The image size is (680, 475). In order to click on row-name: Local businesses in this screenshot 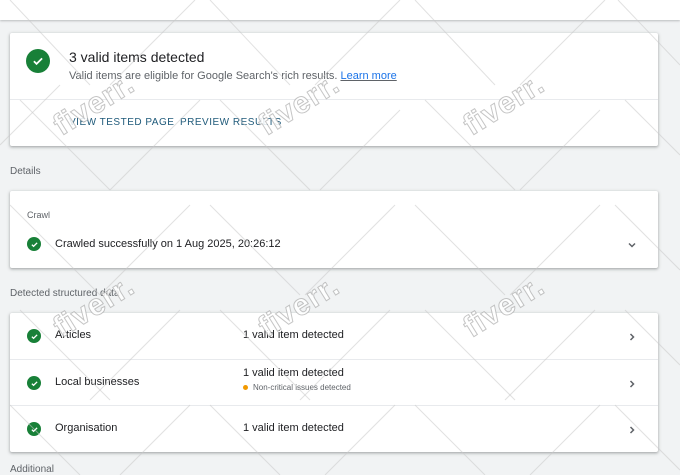, I will do `click(97, 382)`.